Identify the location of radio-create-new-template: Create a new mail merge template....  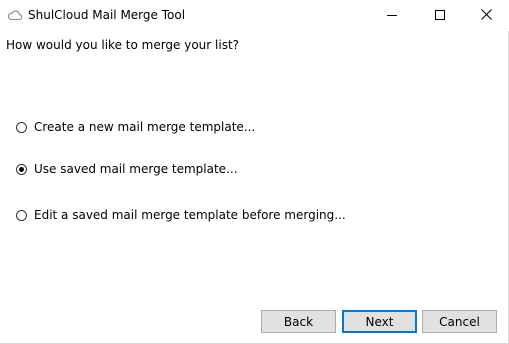
(135, 127).